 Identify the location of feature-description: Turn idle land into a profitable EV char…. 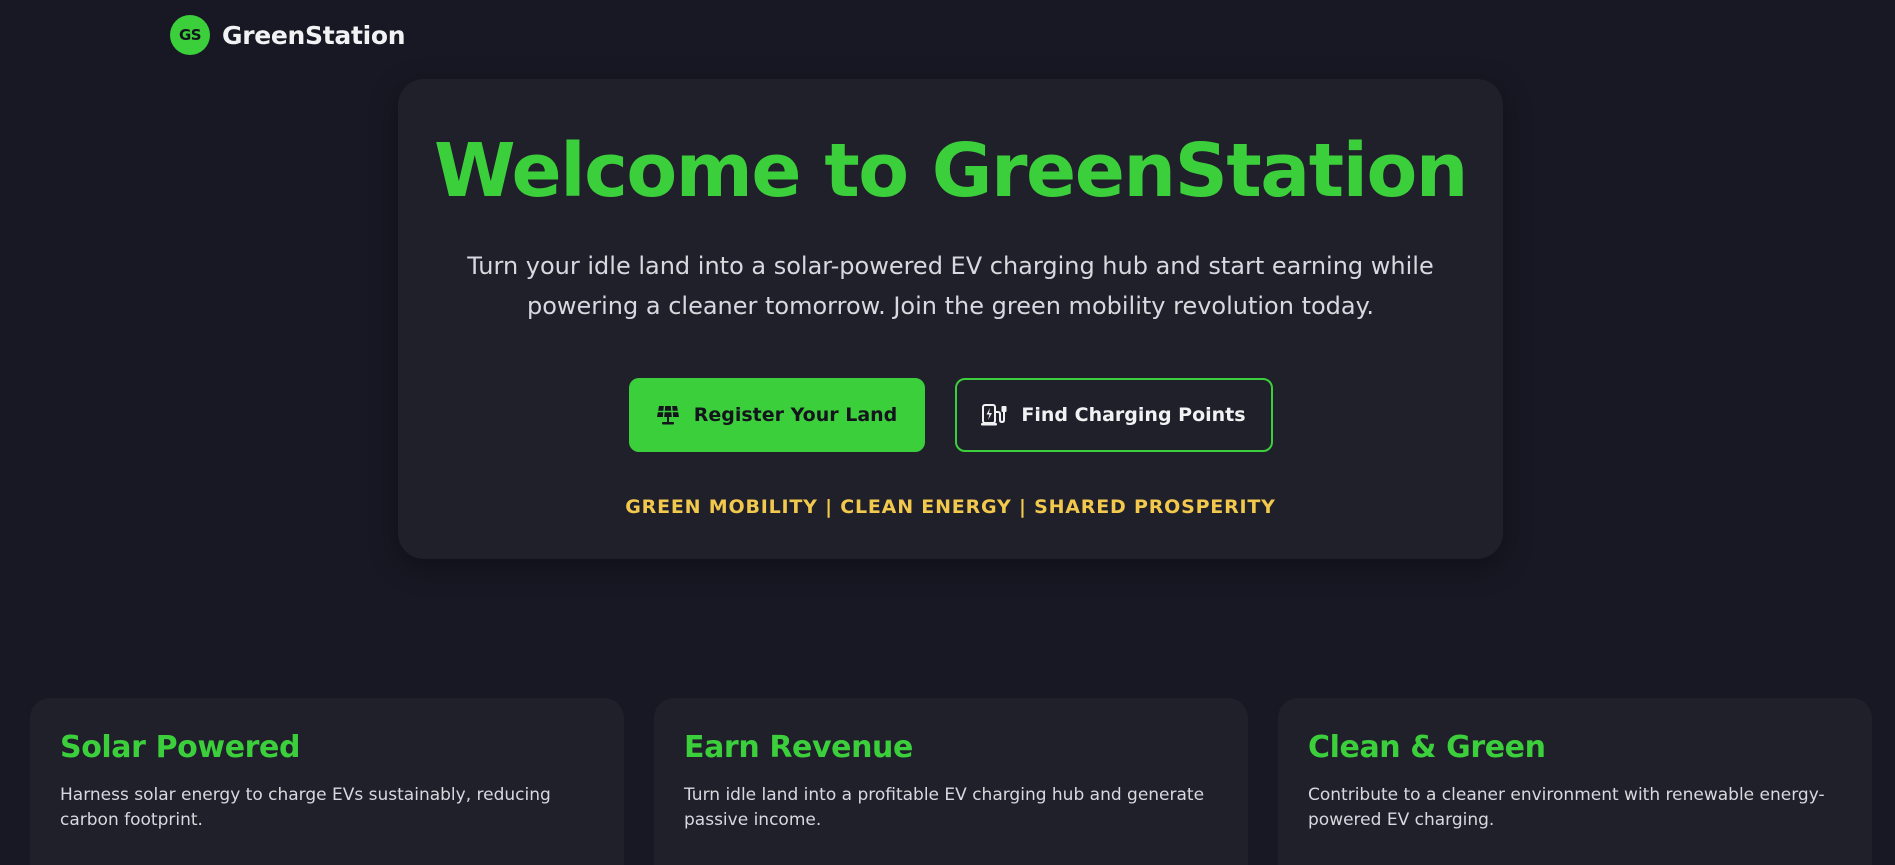
(944, 807).